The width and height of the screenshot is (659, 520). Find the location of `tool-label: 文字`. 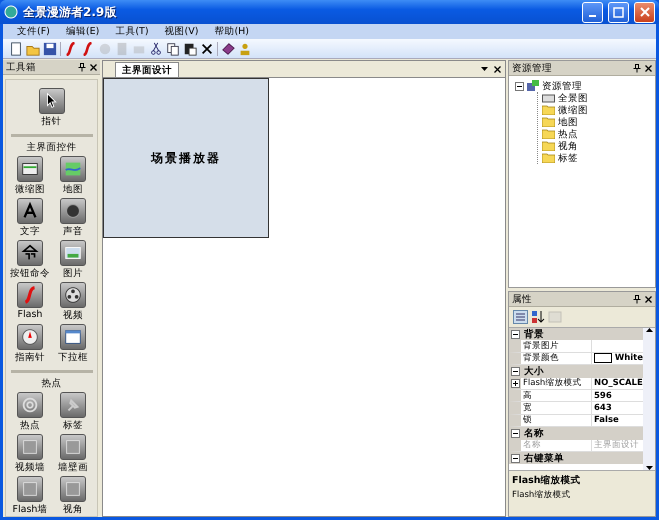

tool-label: 文字 is located at coordinates (30, 231).